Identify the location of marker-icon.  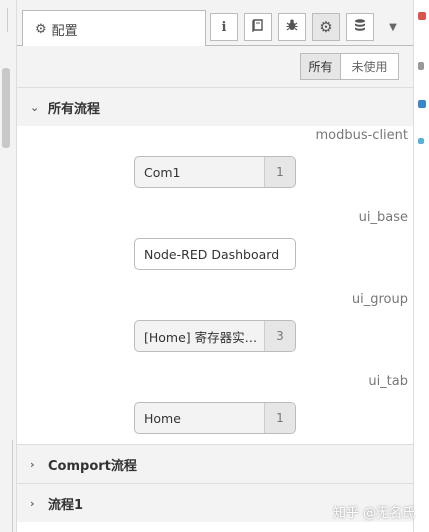
(421, 66).